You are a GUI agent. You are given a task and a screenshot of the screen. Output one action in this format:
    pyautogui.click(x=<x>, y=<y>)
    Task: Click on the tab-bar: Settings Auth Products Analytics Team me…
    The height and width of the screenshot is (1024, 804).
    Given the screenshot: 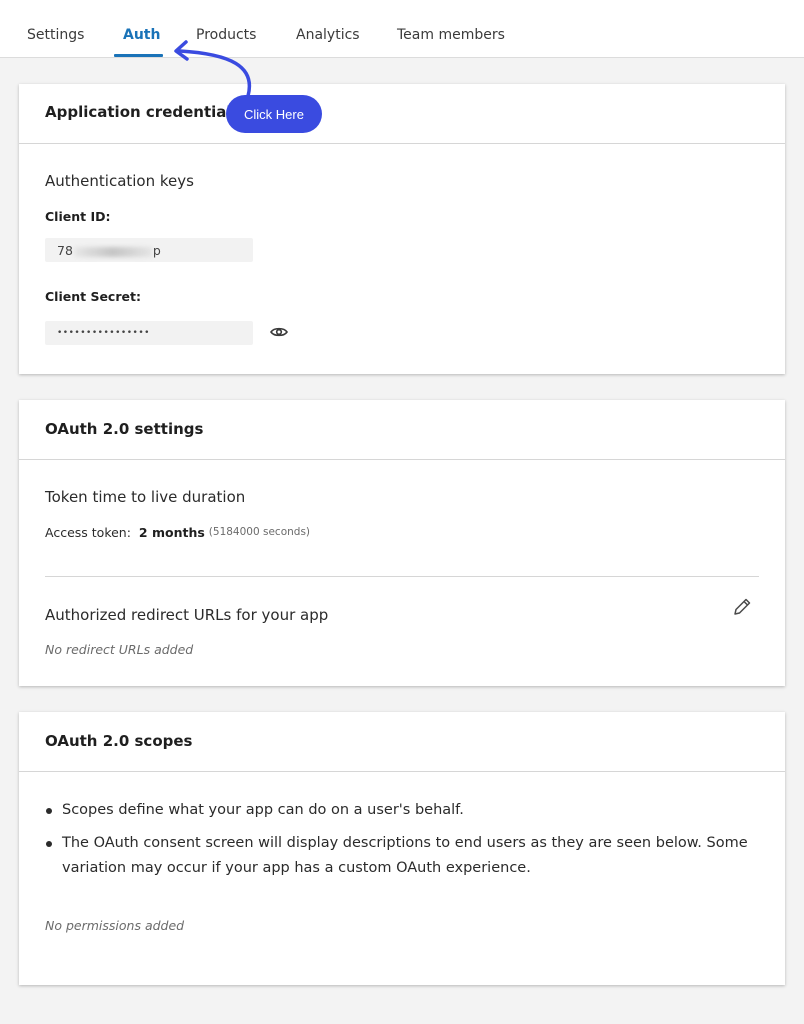 What is the action you would take?
    pyautogui.click(x=402, y=29)
    